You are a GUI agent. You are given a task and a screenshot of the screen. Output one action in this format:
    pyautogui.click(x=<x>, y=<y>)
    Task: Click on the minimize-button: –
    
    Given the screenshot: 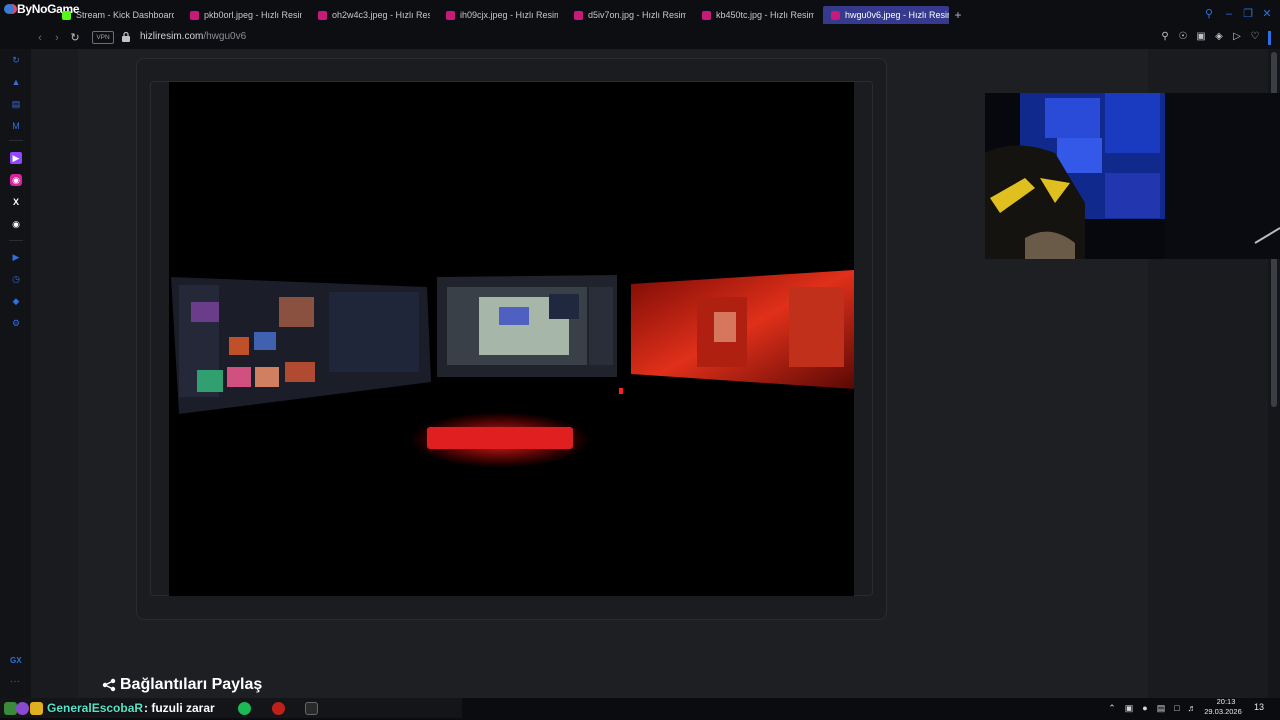 What is the action you would take?
    pyautogui.click(x=1229, y=14)
    